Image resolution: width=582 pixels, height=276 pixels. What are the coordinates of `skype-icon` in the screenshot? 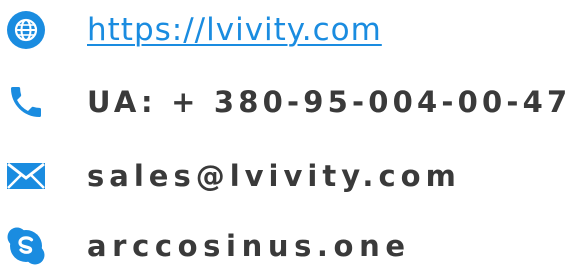 It's located at (26, 246).